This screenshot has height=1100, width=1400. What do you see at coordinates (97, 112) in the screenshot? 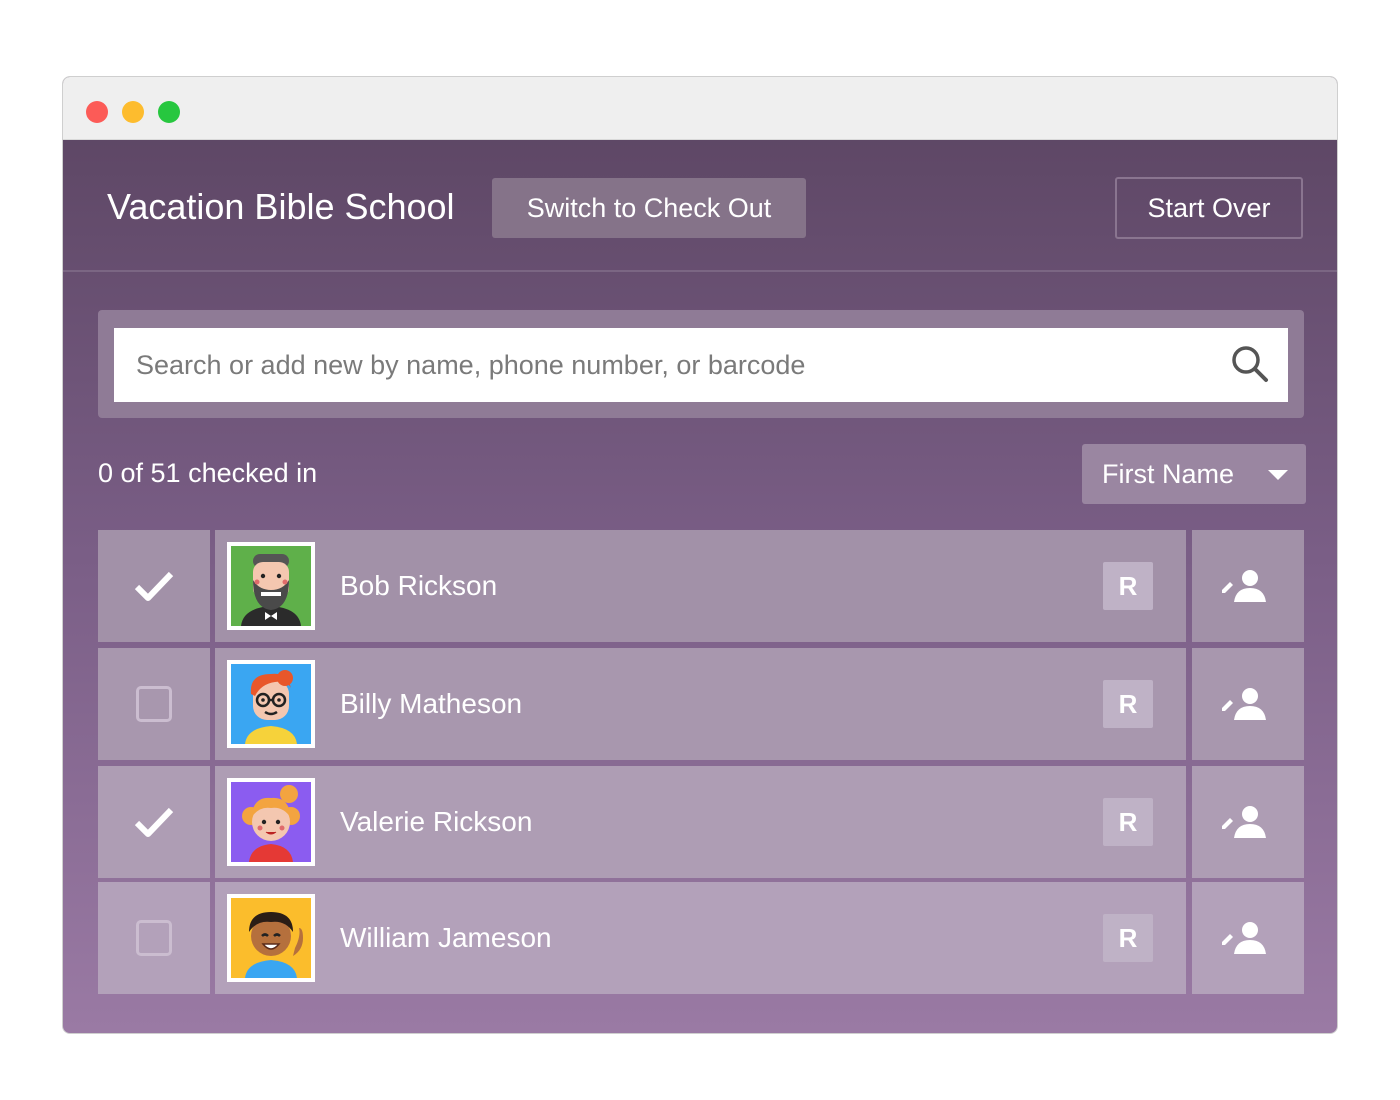
I see `close-window-button` at bounding box center [97, 112].